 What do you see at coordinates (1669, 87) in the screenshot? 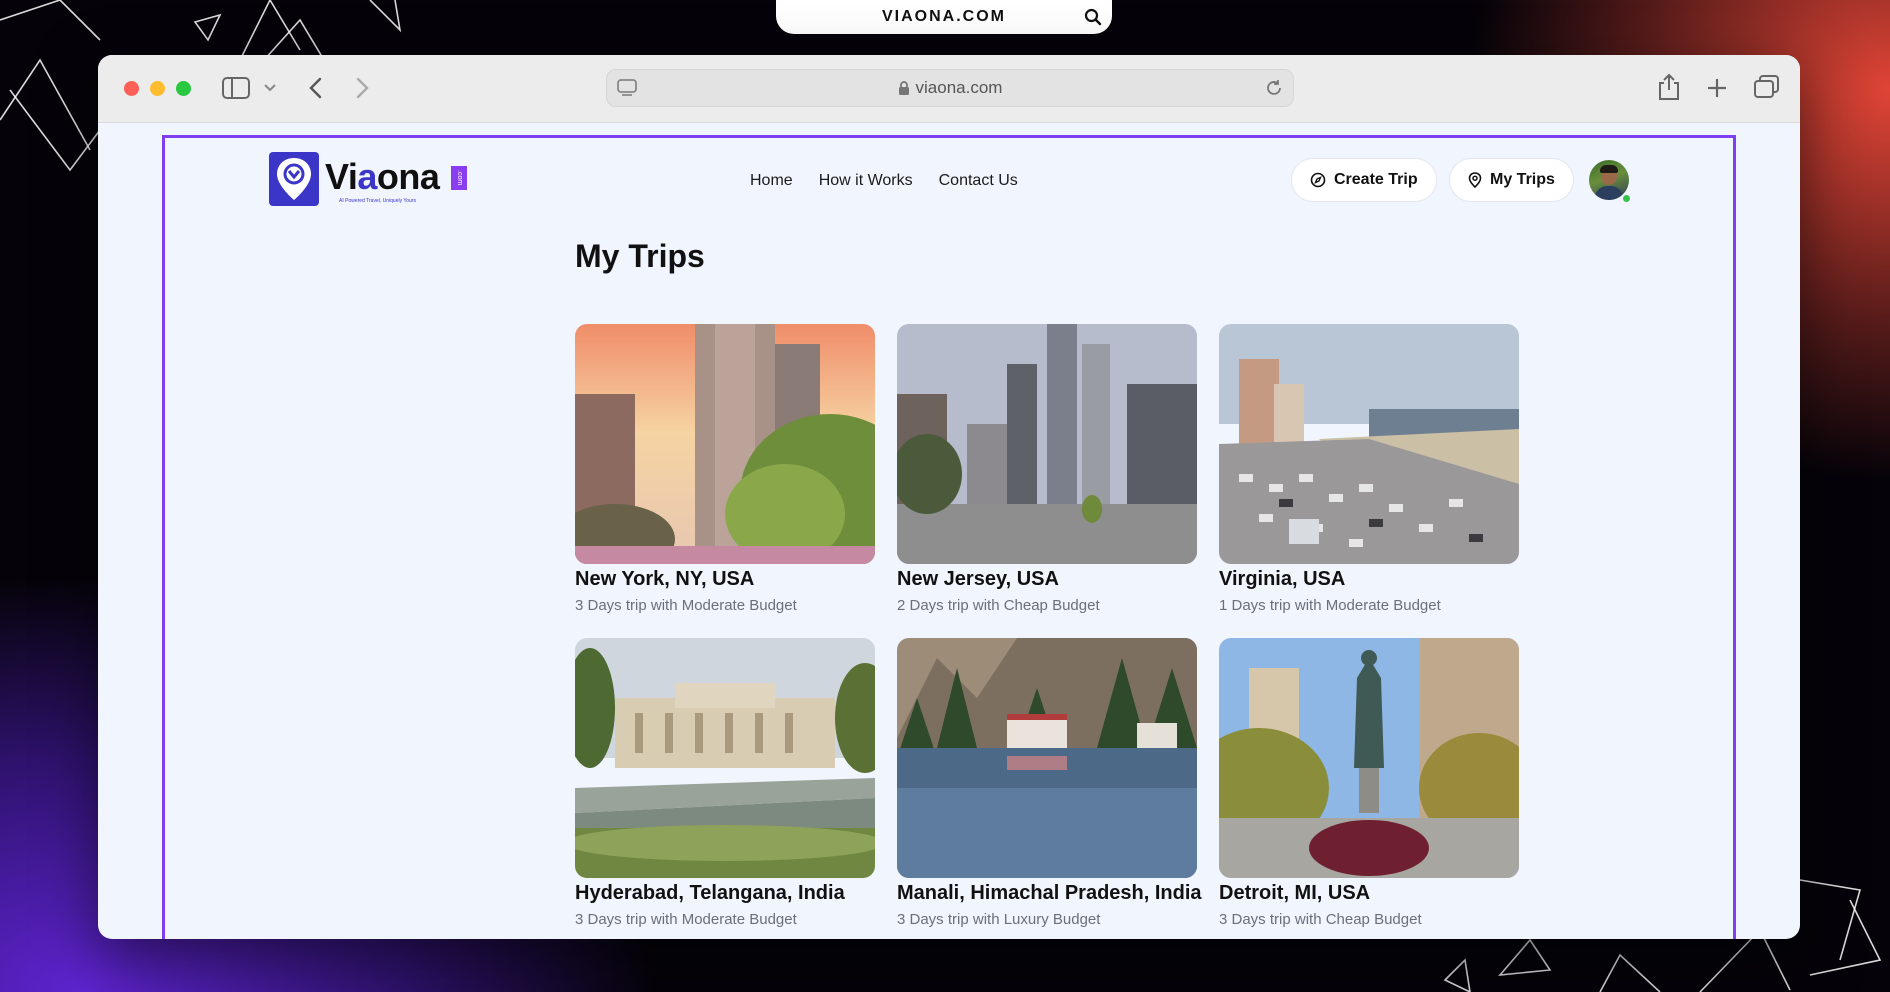
I see `share-icon` at bounding box center [1669, 87].